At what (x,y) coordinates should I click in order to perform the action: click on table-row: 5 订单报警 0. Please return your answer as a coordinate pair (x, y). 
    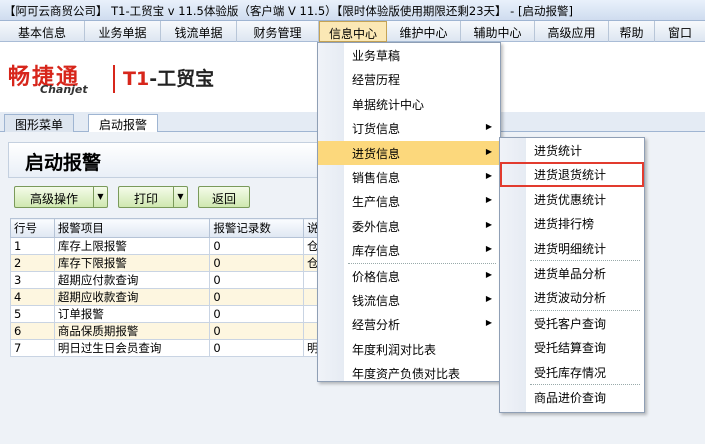
    Looking at the image, I should click on (170, 314).